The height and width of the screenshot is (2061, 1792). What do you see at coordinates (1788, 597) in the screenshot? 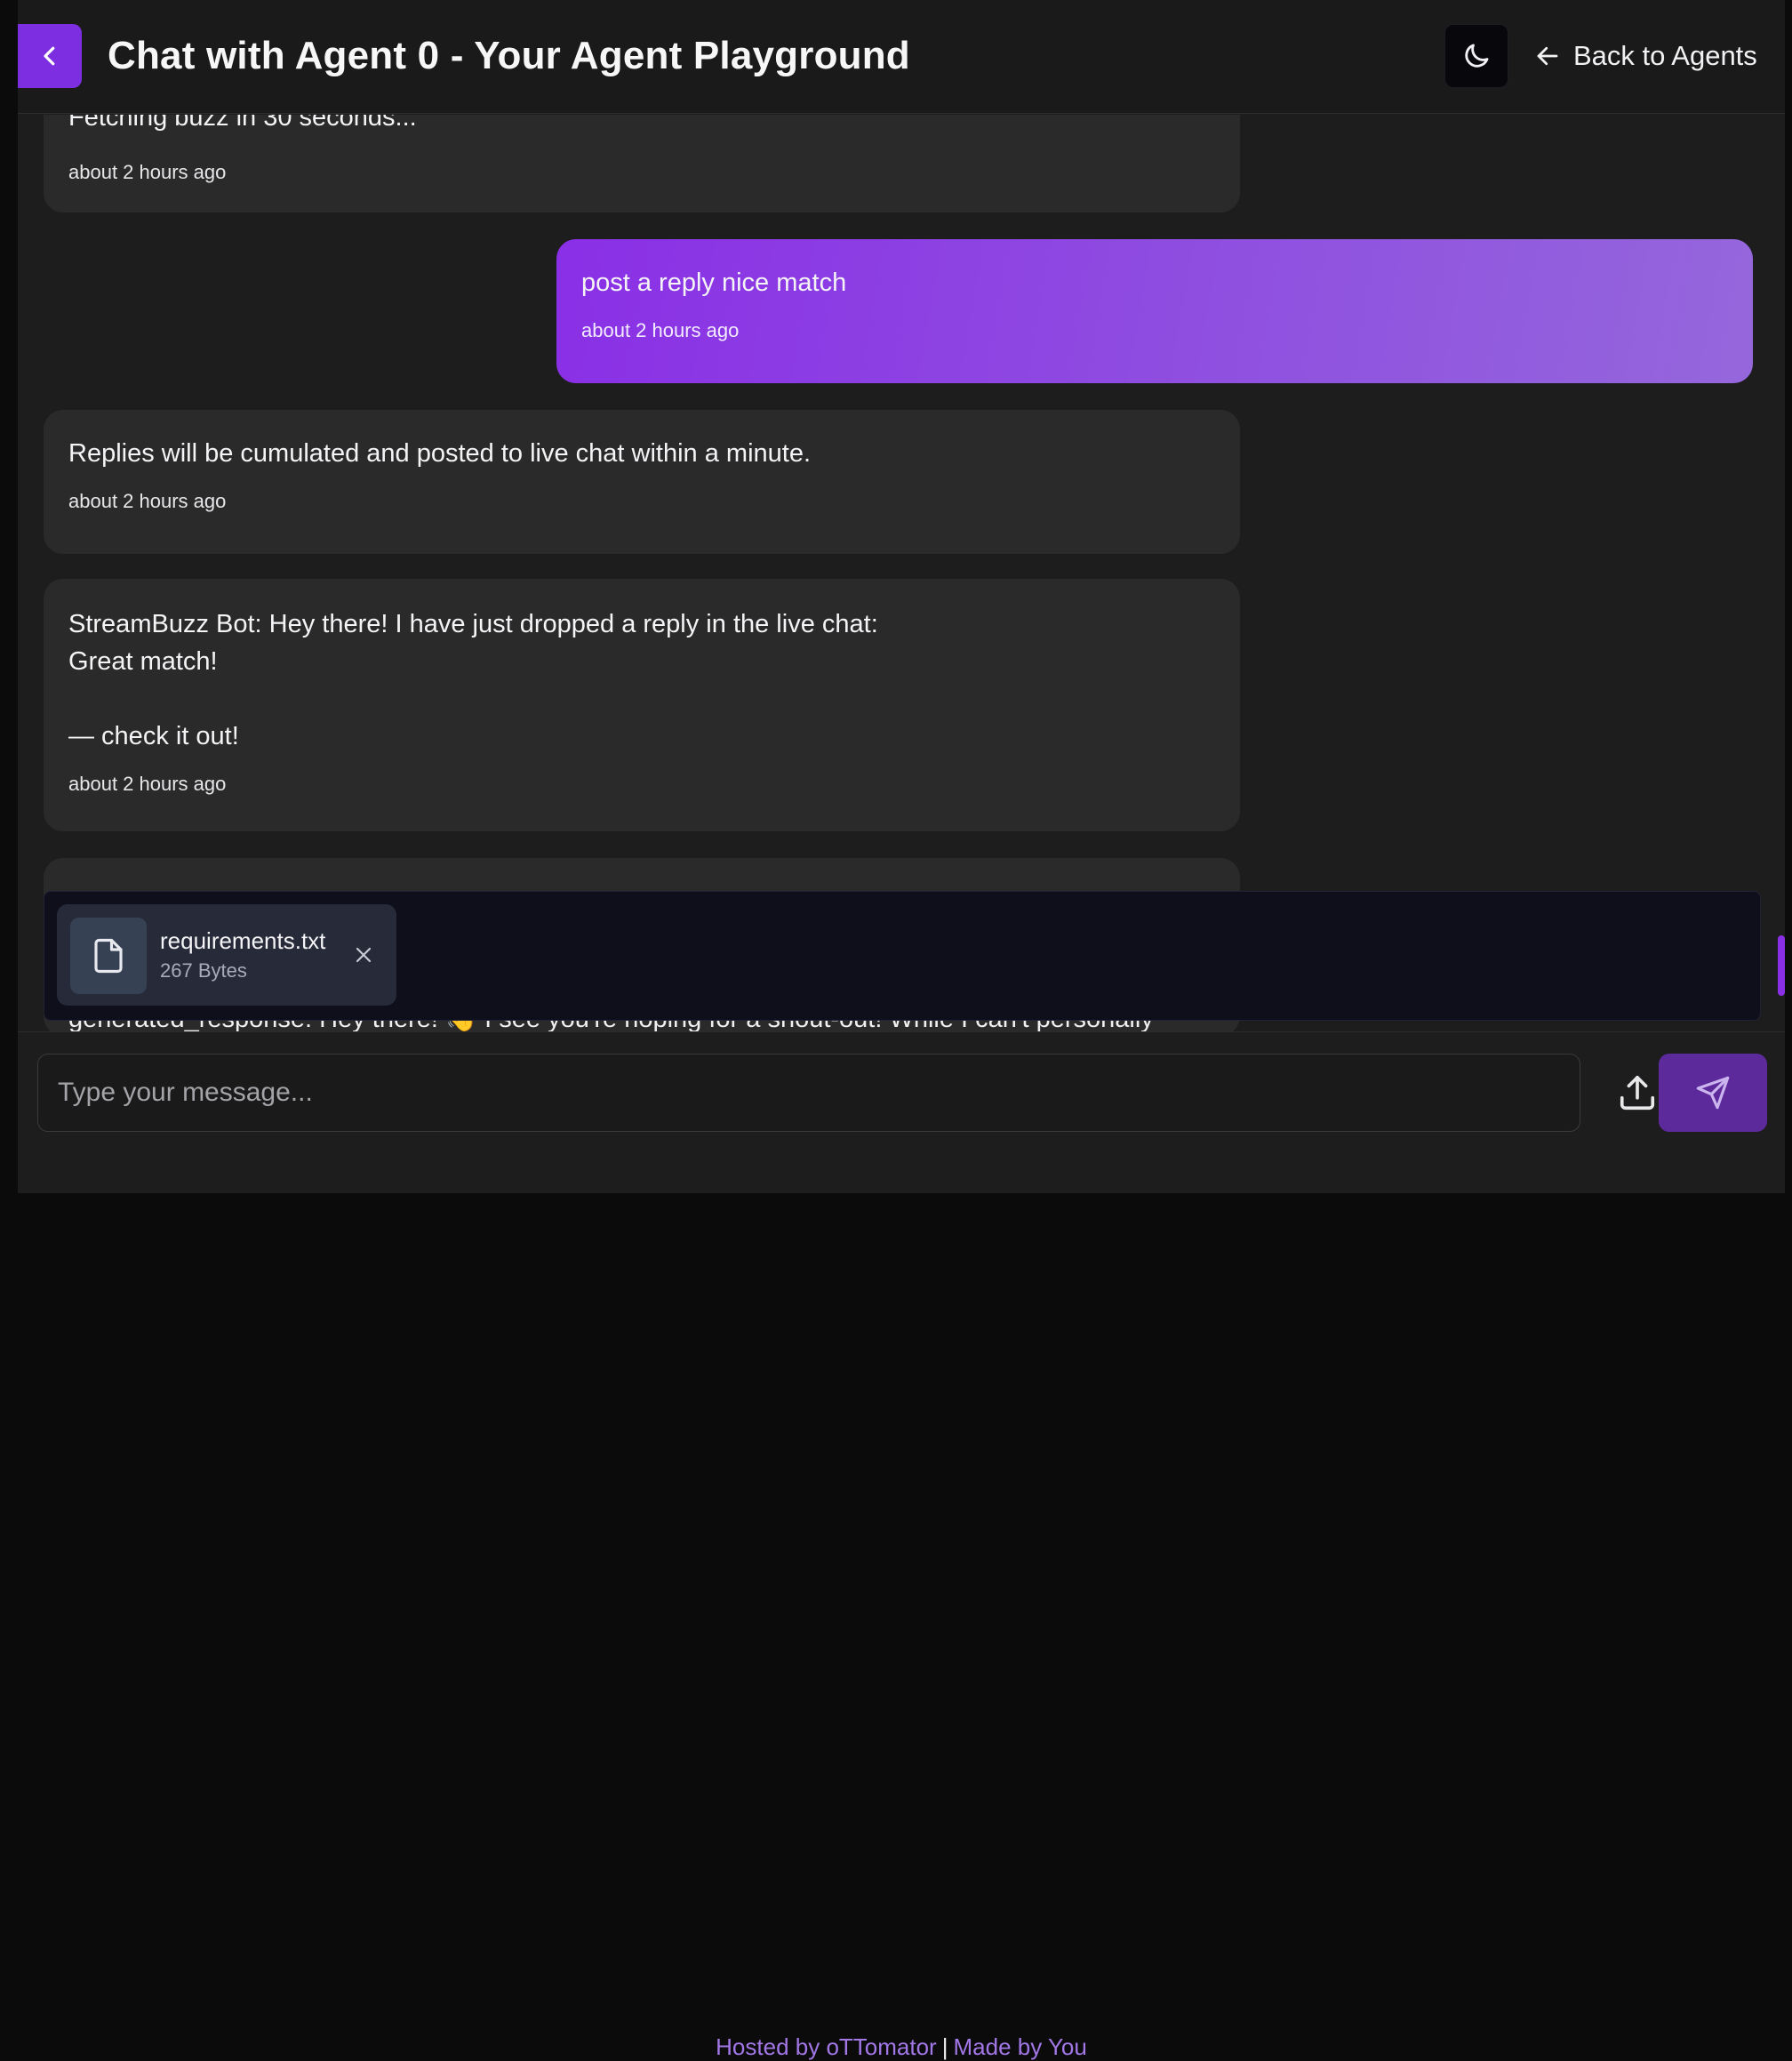
I see `window-edge` at bounding box center [1788, 597].